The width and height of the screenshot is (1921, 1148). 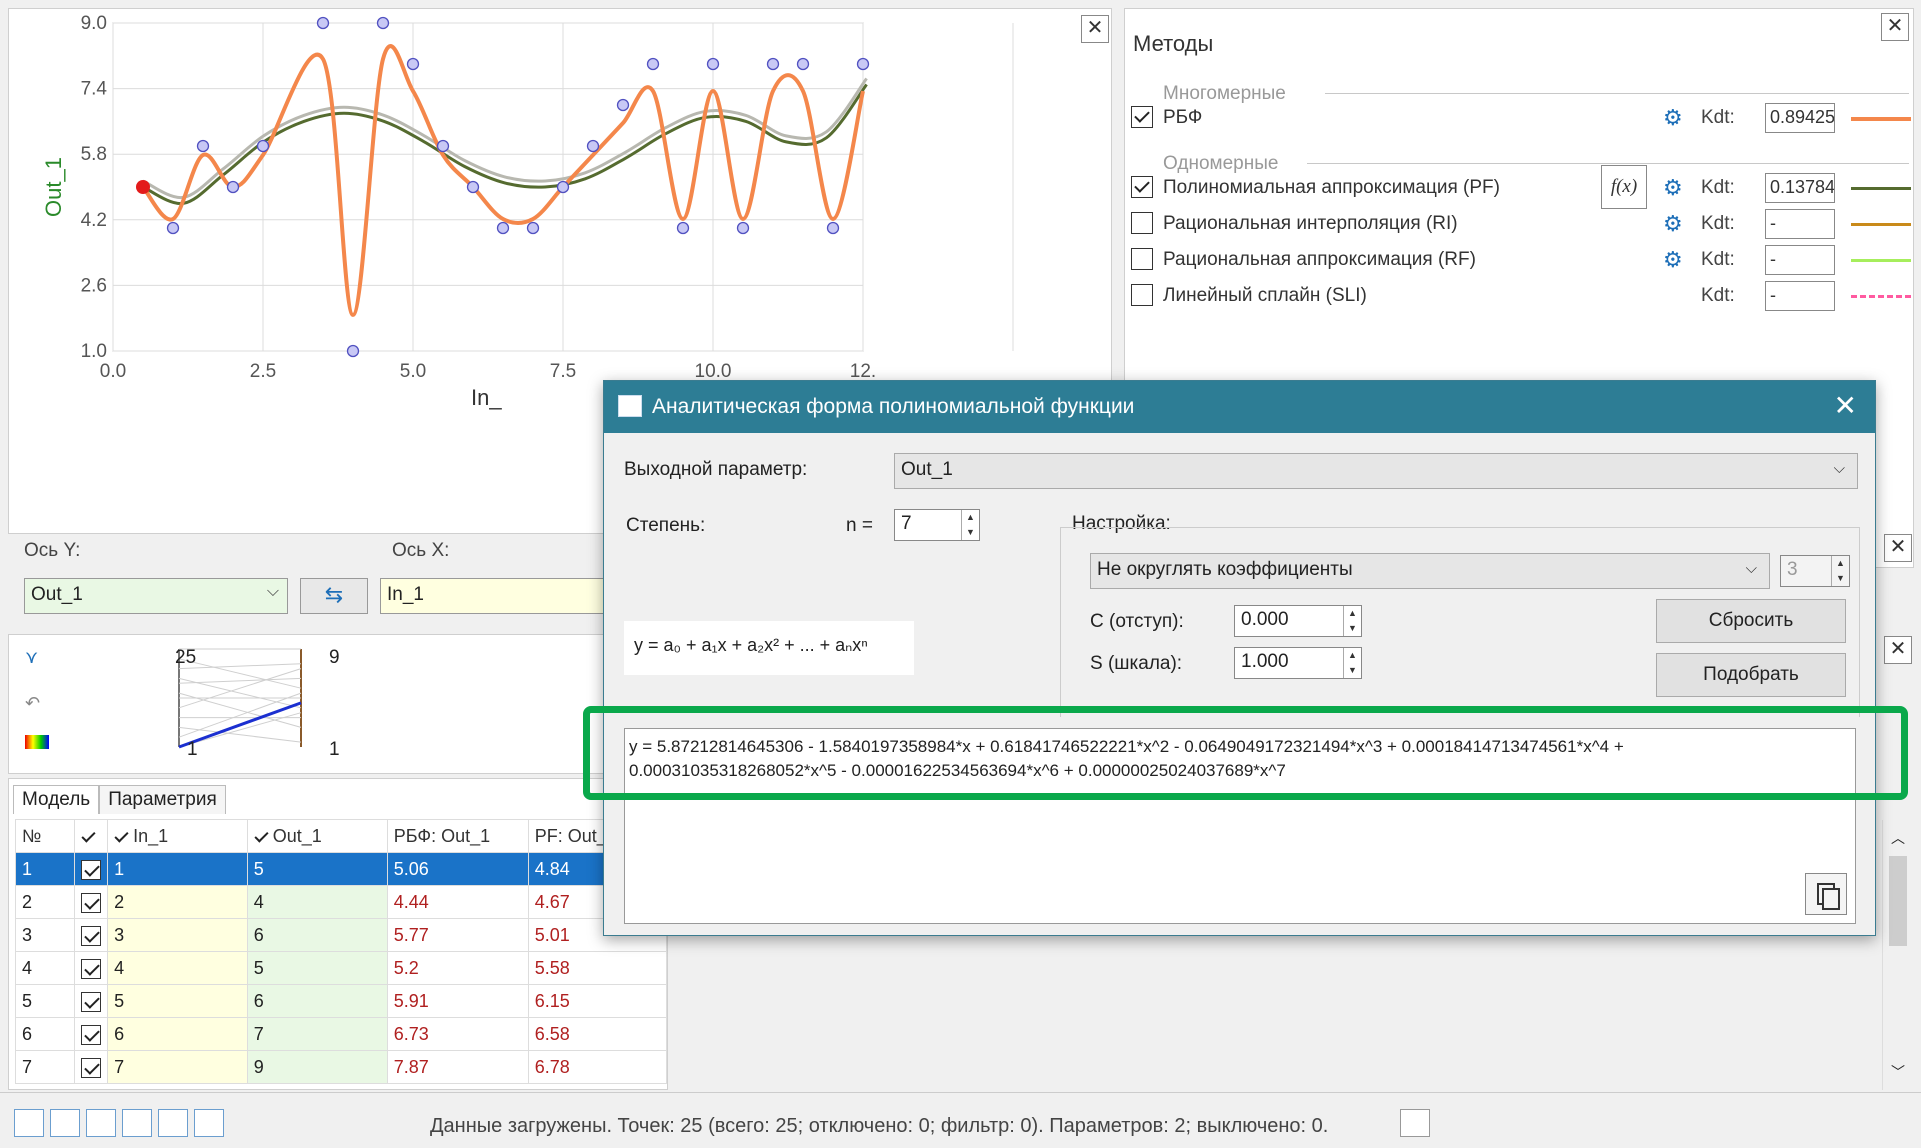 I want to click on rounding-value: Не округлять коэффициенты, so click(x=1225, y=569).